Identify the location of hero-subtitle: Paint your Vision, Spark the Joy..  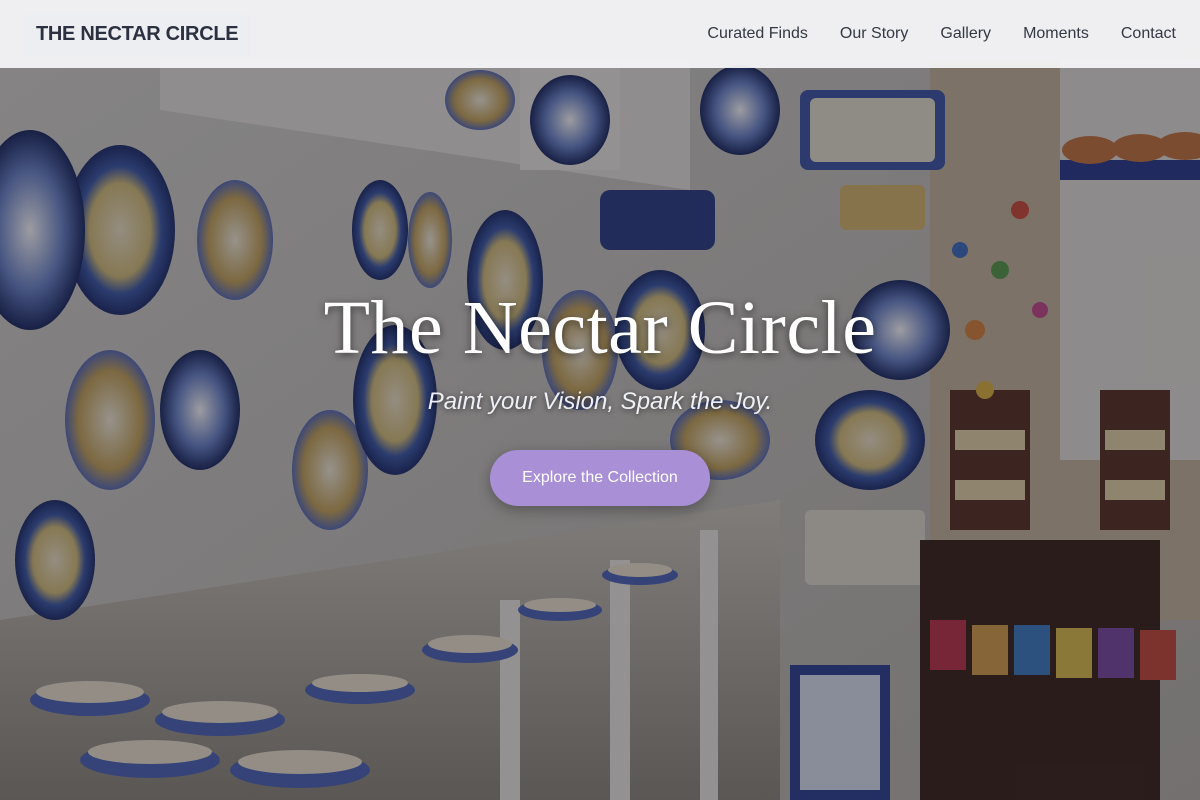
(600, 401).